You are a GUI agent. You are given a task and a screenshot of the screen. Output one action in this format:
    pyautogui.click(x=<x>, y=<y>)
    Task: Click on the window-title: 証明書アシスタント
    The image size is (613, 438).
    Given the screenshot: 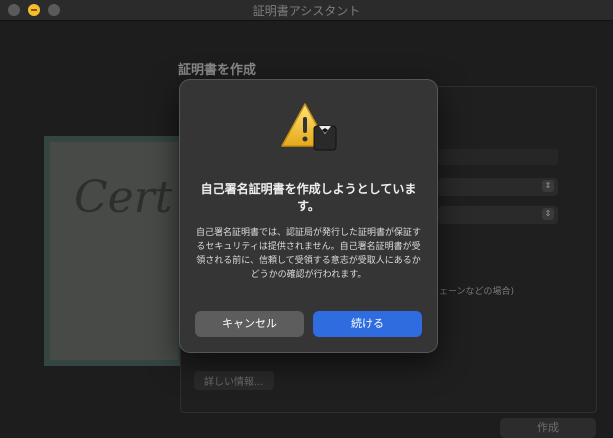 What is the action you would take?
    pyautogui.click(x=306, y=11)
    